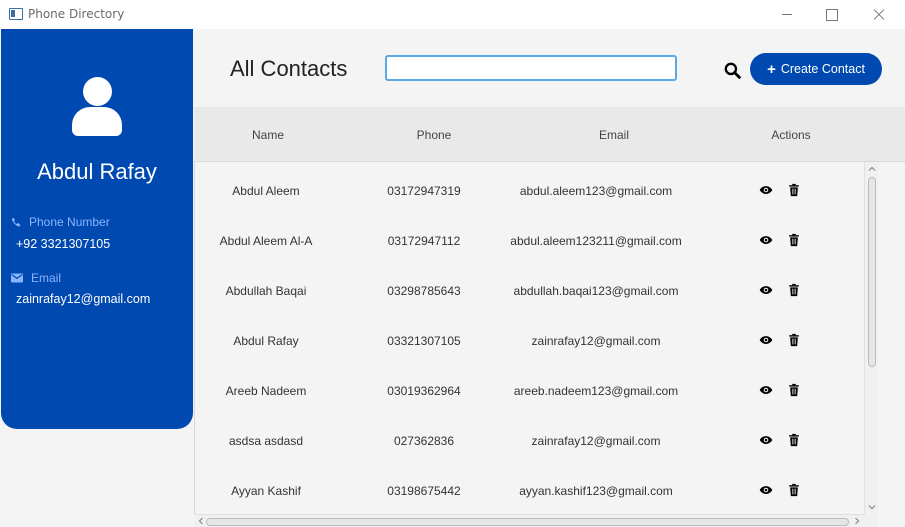  I want to click on horizontal-scrollbar, so click(529, 520).